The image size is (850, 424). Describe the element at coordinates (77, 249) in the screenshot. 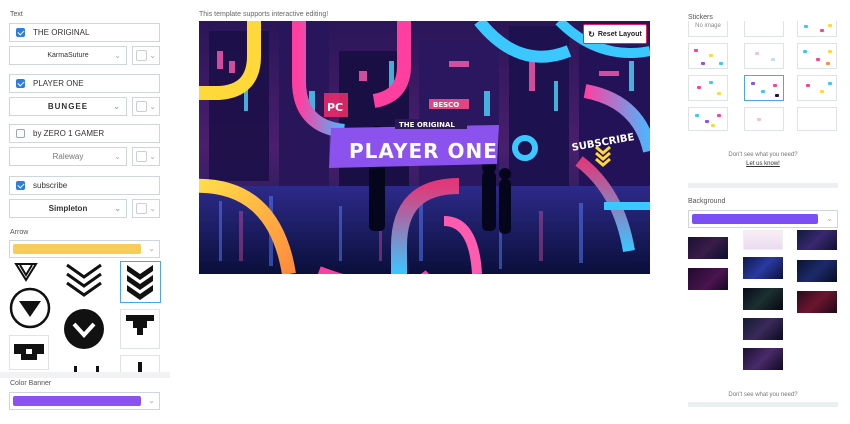

I see `arrow-color-swatch` at that location.